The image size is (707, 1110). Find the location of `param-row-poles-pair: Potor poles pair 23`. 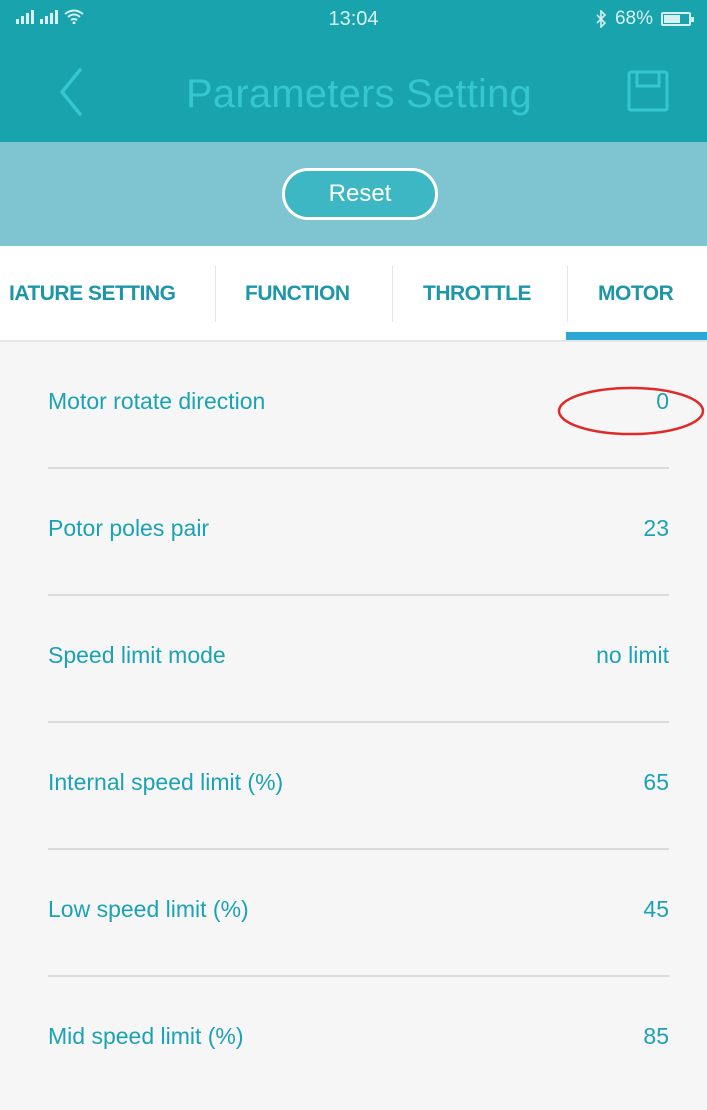

param-row-poles-pair: Potor poles pair 23 is located at coordinates (353, 532).